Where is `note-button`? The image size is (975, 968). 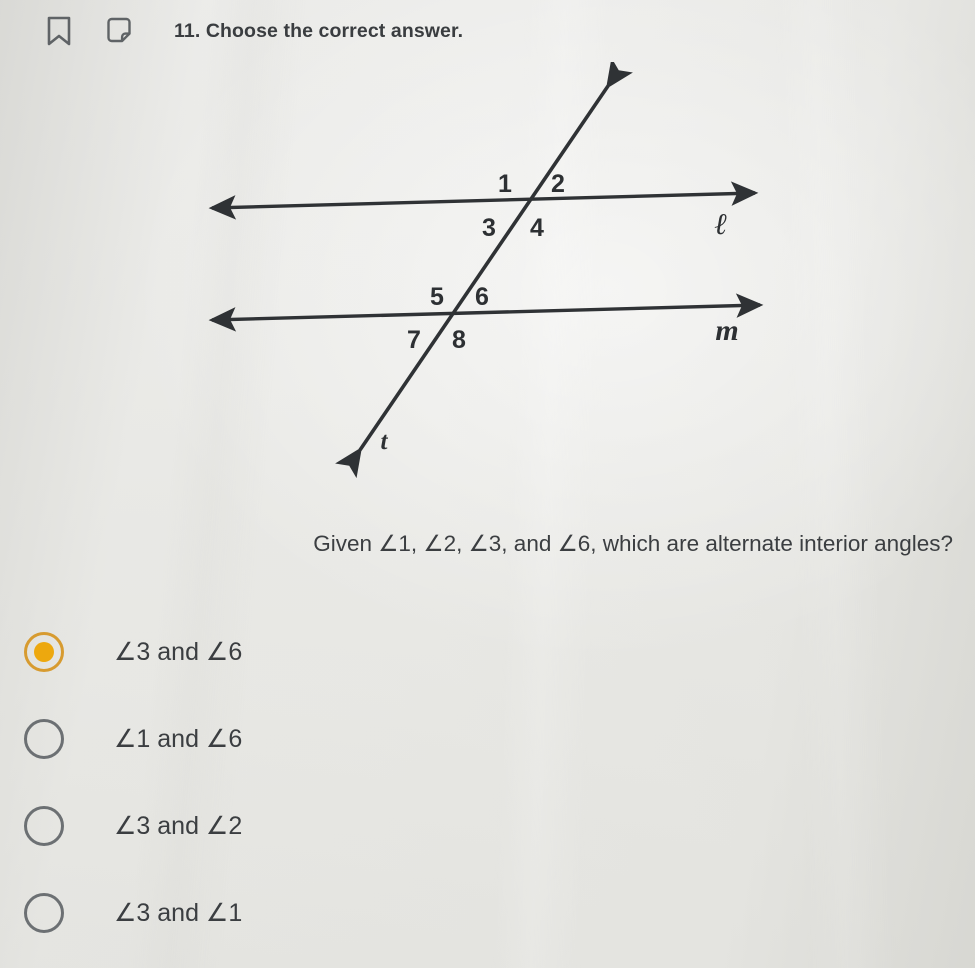 note-button is located at coordinates (119, 31).